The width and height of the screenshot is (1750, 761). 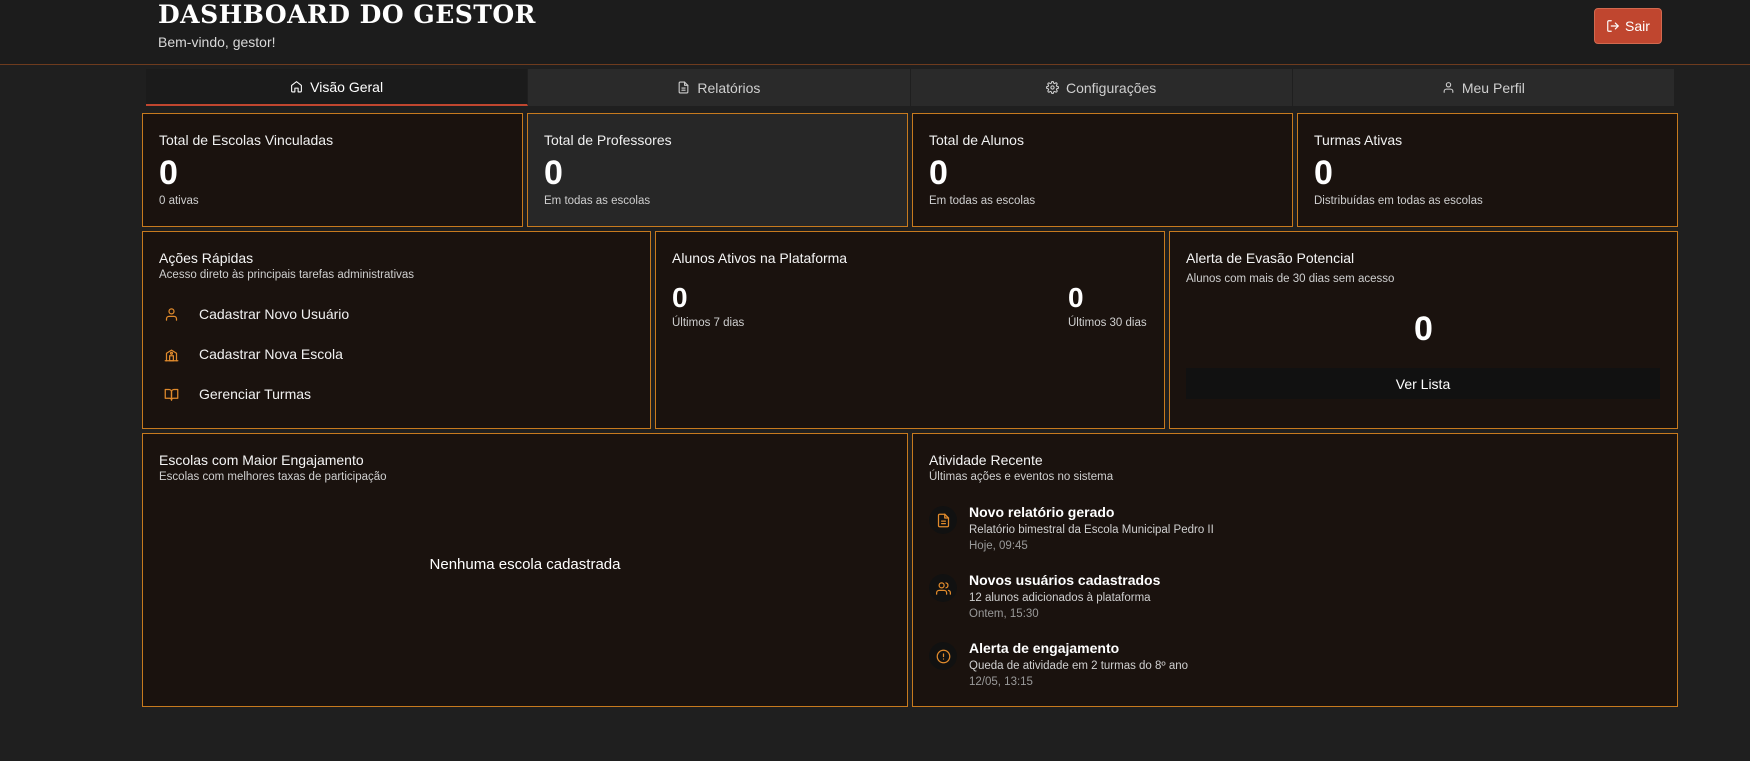 I want to click on card-desc: Últimas ações e eventos no sistema, so click(x=1021, y=477).